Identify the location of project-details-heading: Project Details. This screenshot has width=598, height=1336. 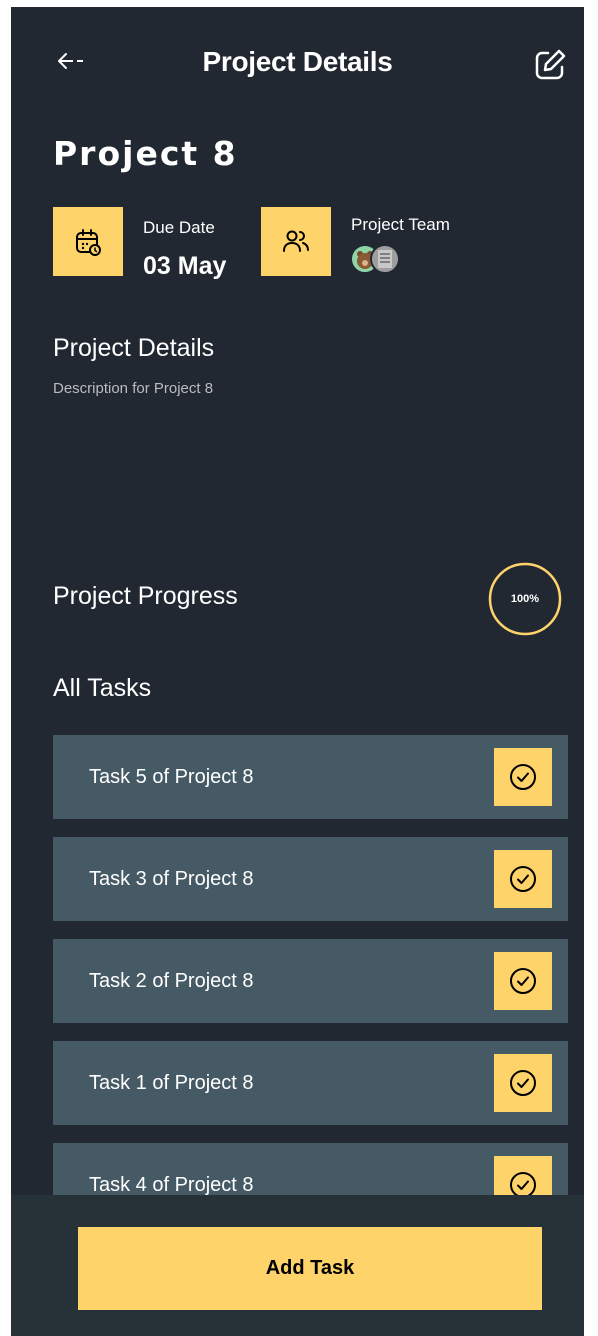
(134, 348).